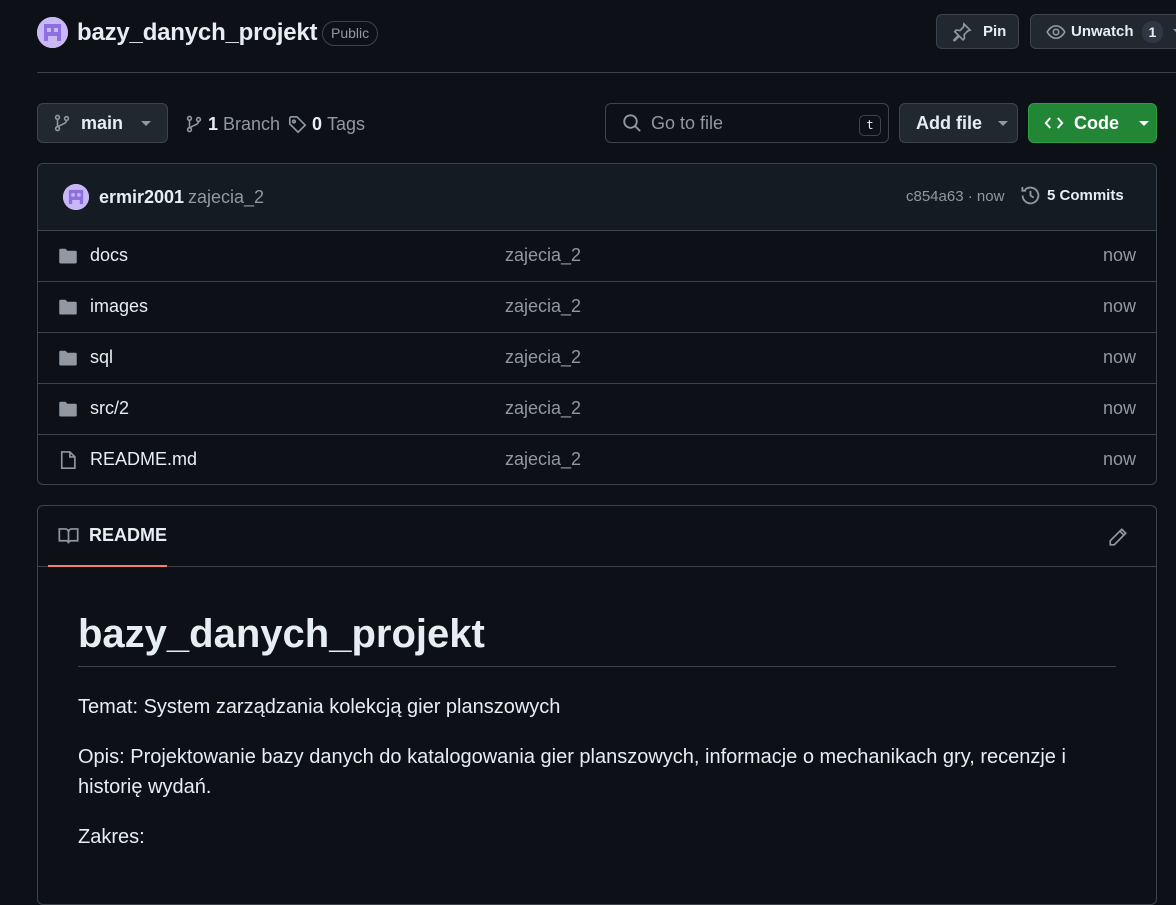 Image resolution: width=1176 pixels, height=905 pixels. Describe the element at coordinates (687, 122) in the screenshot. I see `search-placeholder: Go to file` at that location.